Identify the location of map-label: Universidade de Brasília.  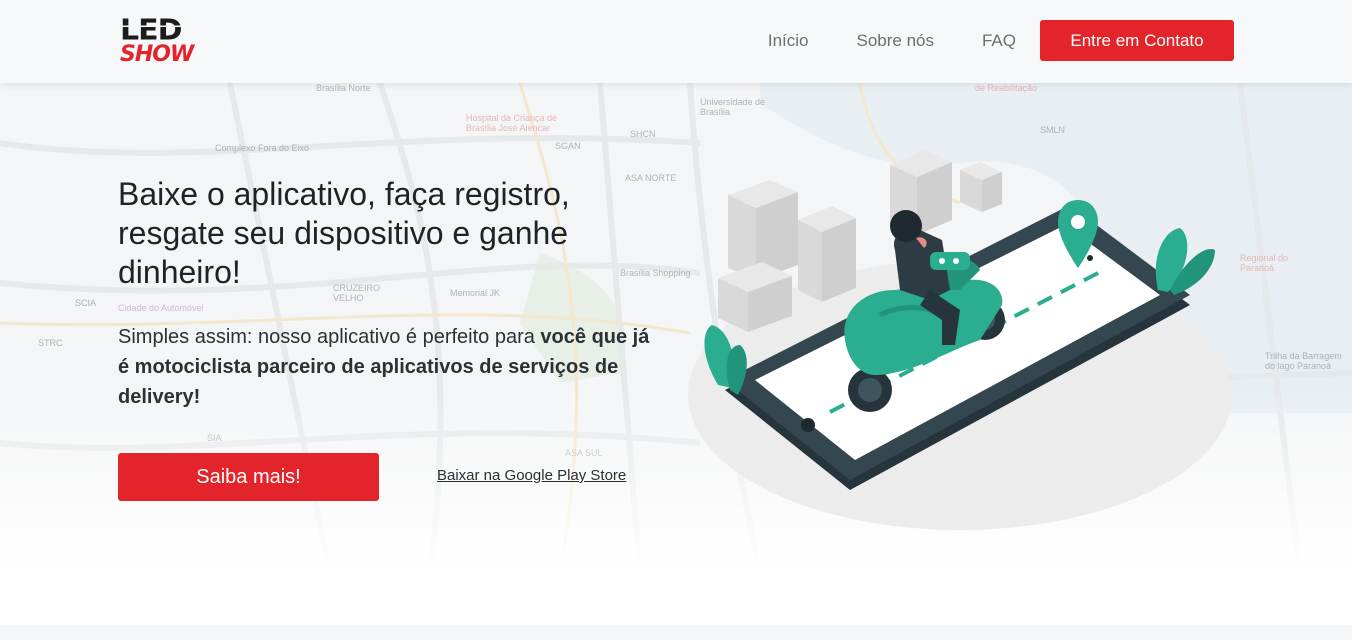
(733, 107).